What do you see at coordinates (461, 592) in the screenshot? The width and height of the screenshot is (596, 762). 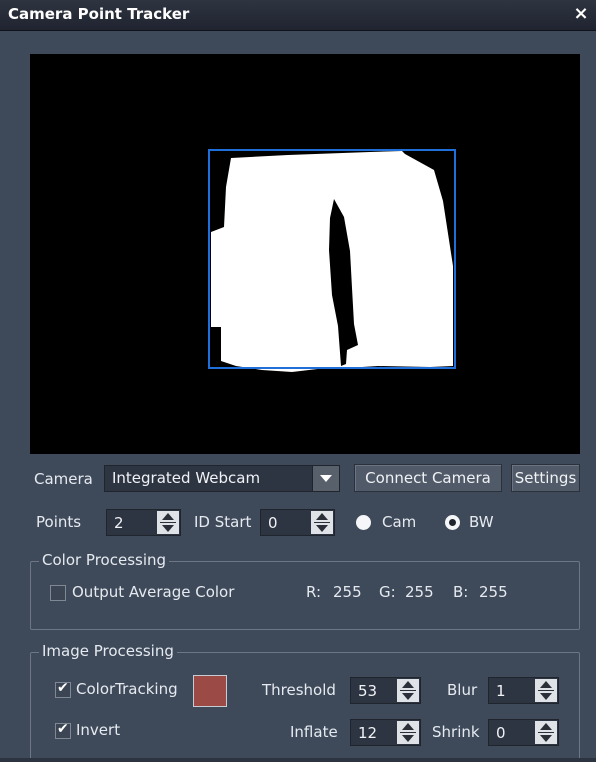 I see `b-label: B:` at bounding box center [461, 592].